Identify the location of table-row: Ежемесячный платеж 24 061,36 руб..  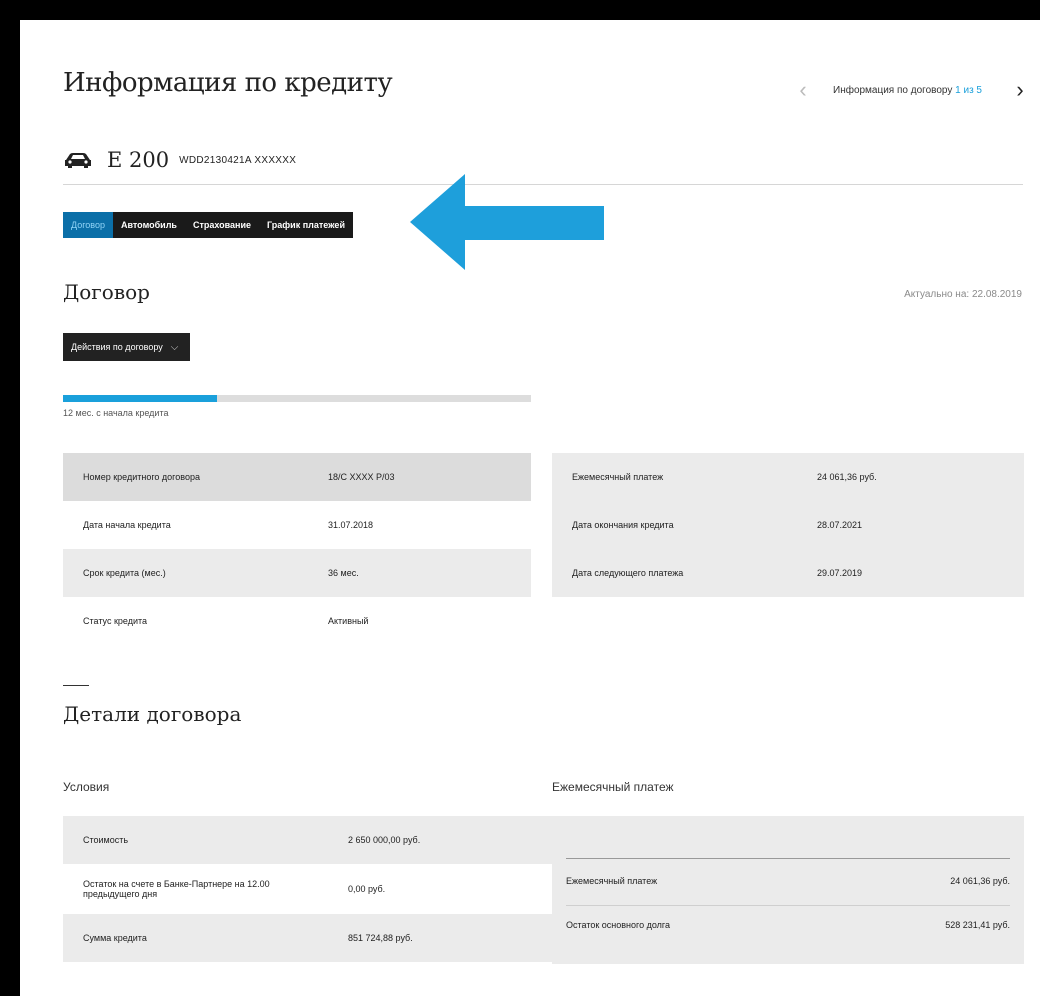
(788, 477).